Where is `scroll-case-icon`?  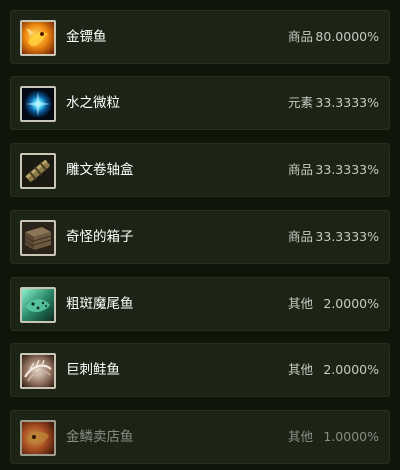 scroll-case-icon is located at coordinates (38, 171).